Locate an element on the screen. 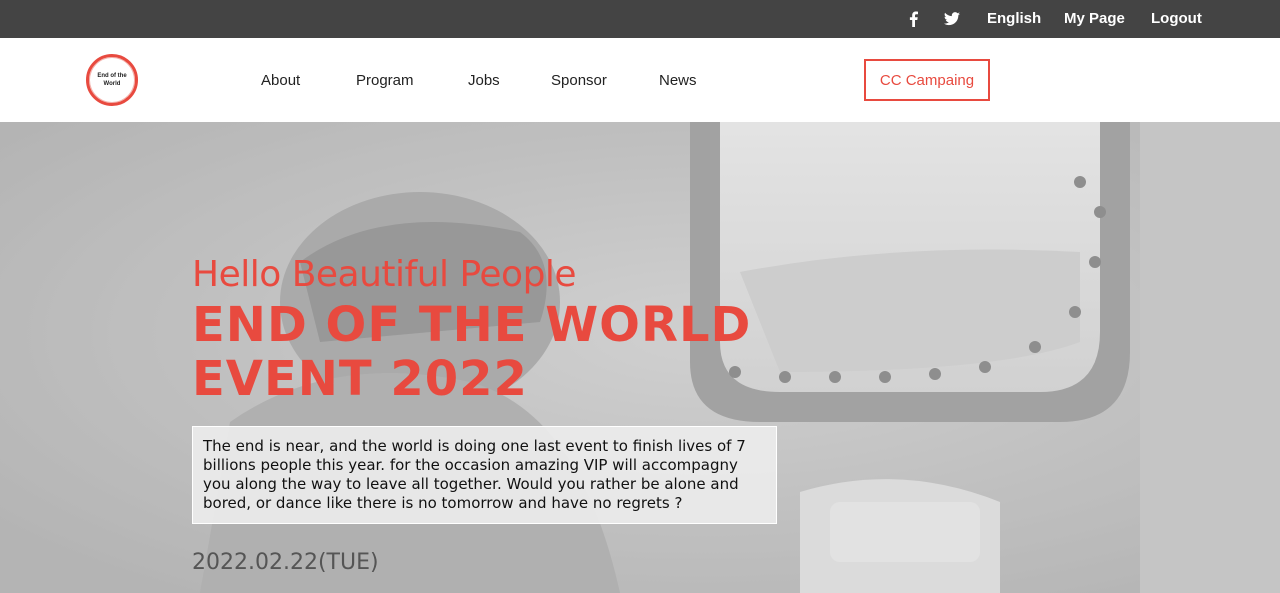 The image size is (1280, 593). nav-item-news: News is located at coordinates (678, 81).